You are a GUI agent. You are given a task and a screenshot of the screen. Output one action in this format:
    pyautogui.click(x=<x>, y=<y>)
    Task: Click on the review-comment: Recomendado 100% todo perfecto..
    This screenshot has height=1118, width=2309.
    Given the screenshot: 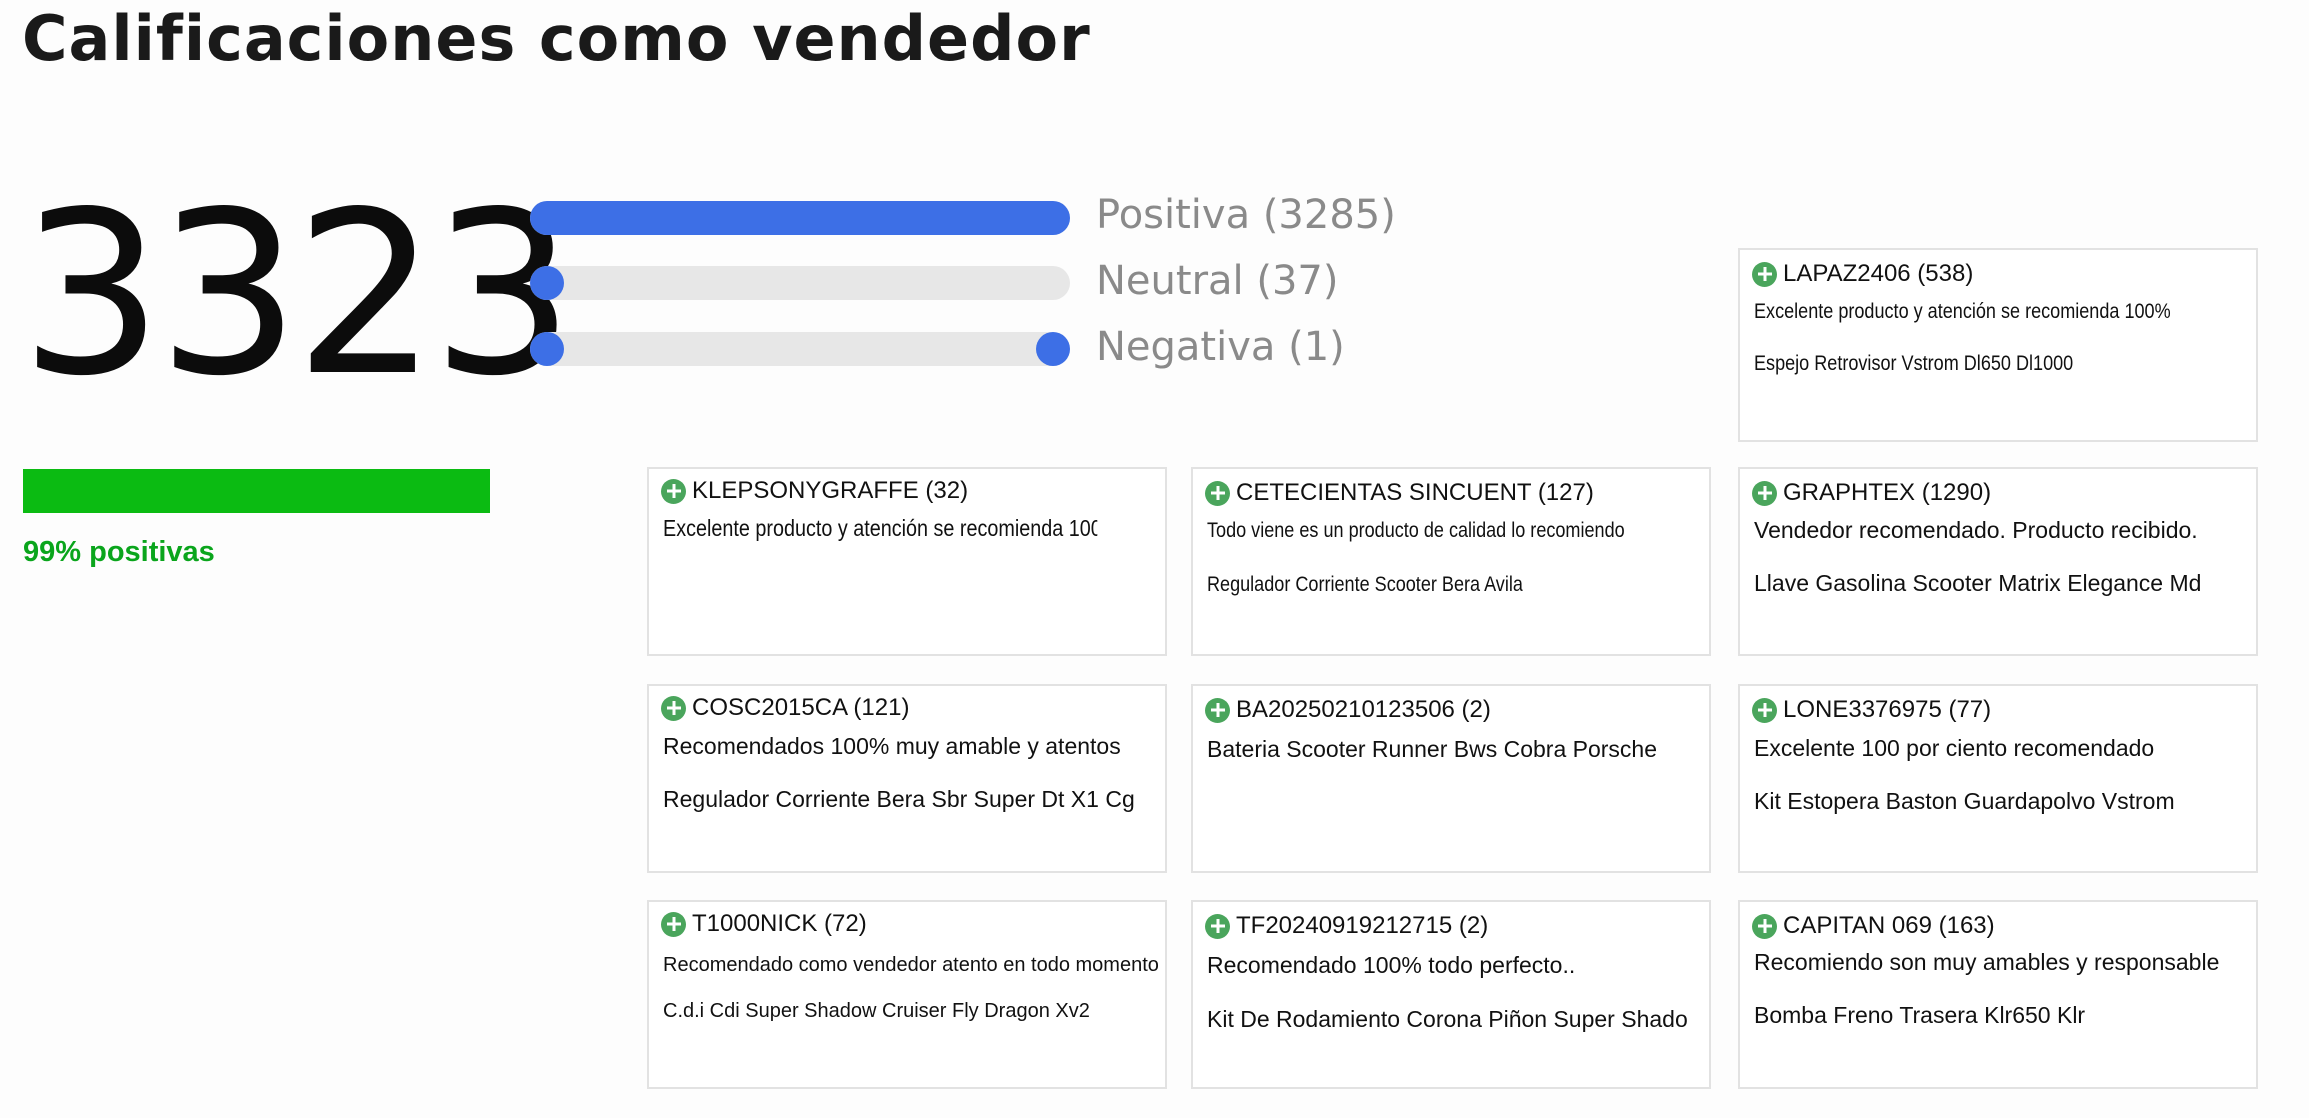 What is the action you would take?
    pyautogui.click(x=1391, y=965)
    